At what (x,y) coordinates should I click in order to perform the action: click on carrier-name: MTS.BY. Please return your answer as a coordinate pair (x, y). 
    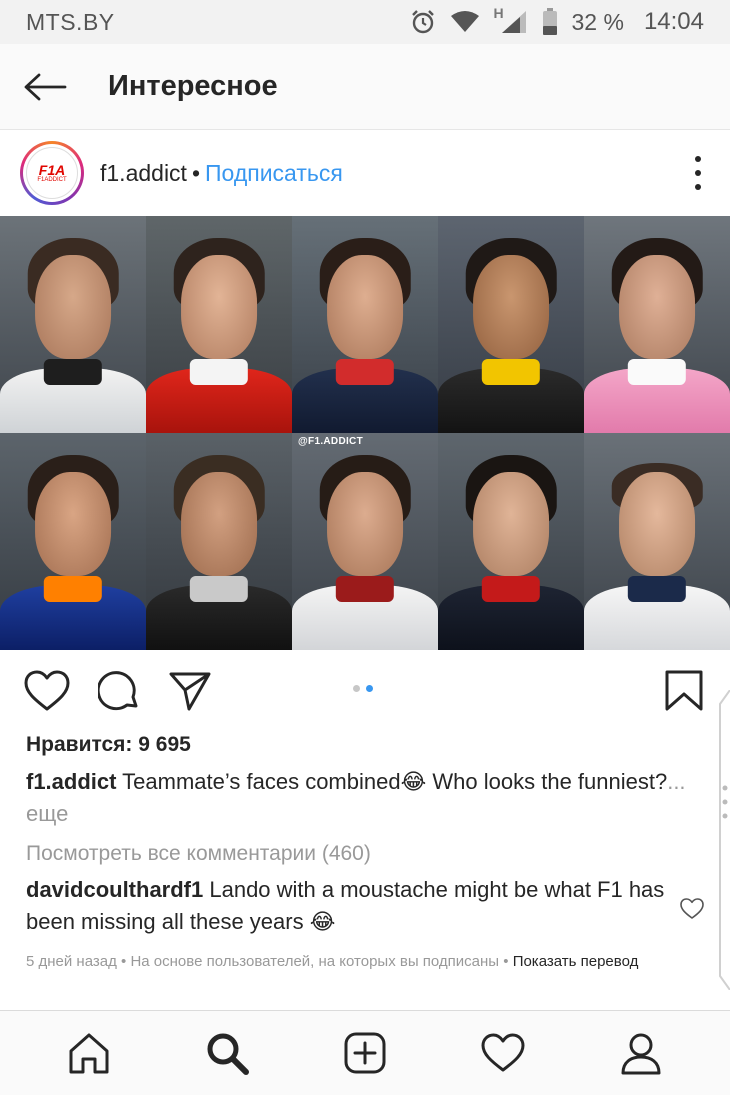
    Looking at the image, I should click on (70, 21).